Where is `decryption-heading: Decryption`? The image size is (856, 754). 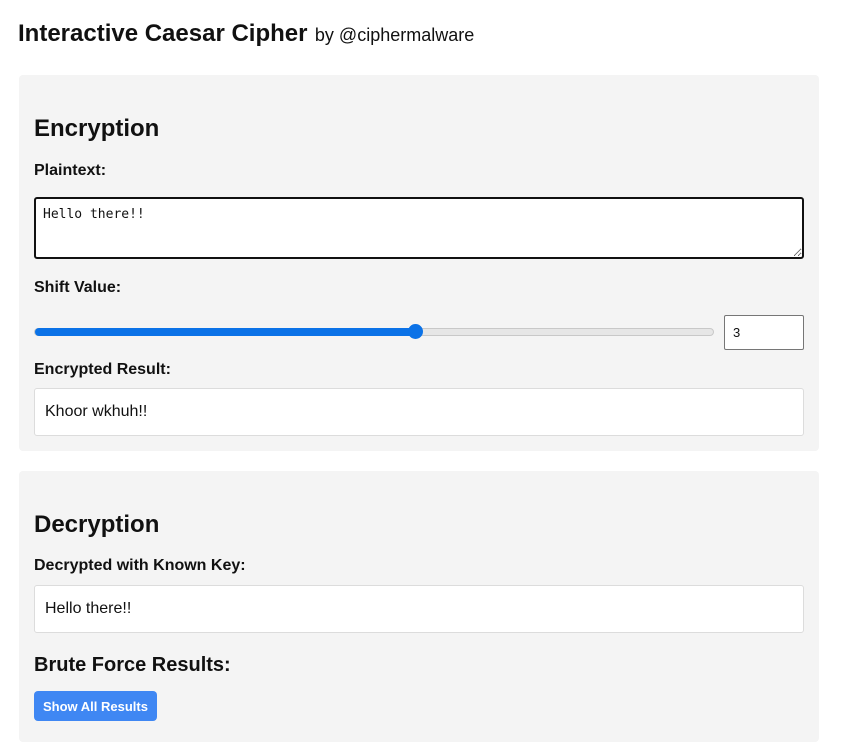
decryption-heading: Decryption is located at coordinates (97, 524).